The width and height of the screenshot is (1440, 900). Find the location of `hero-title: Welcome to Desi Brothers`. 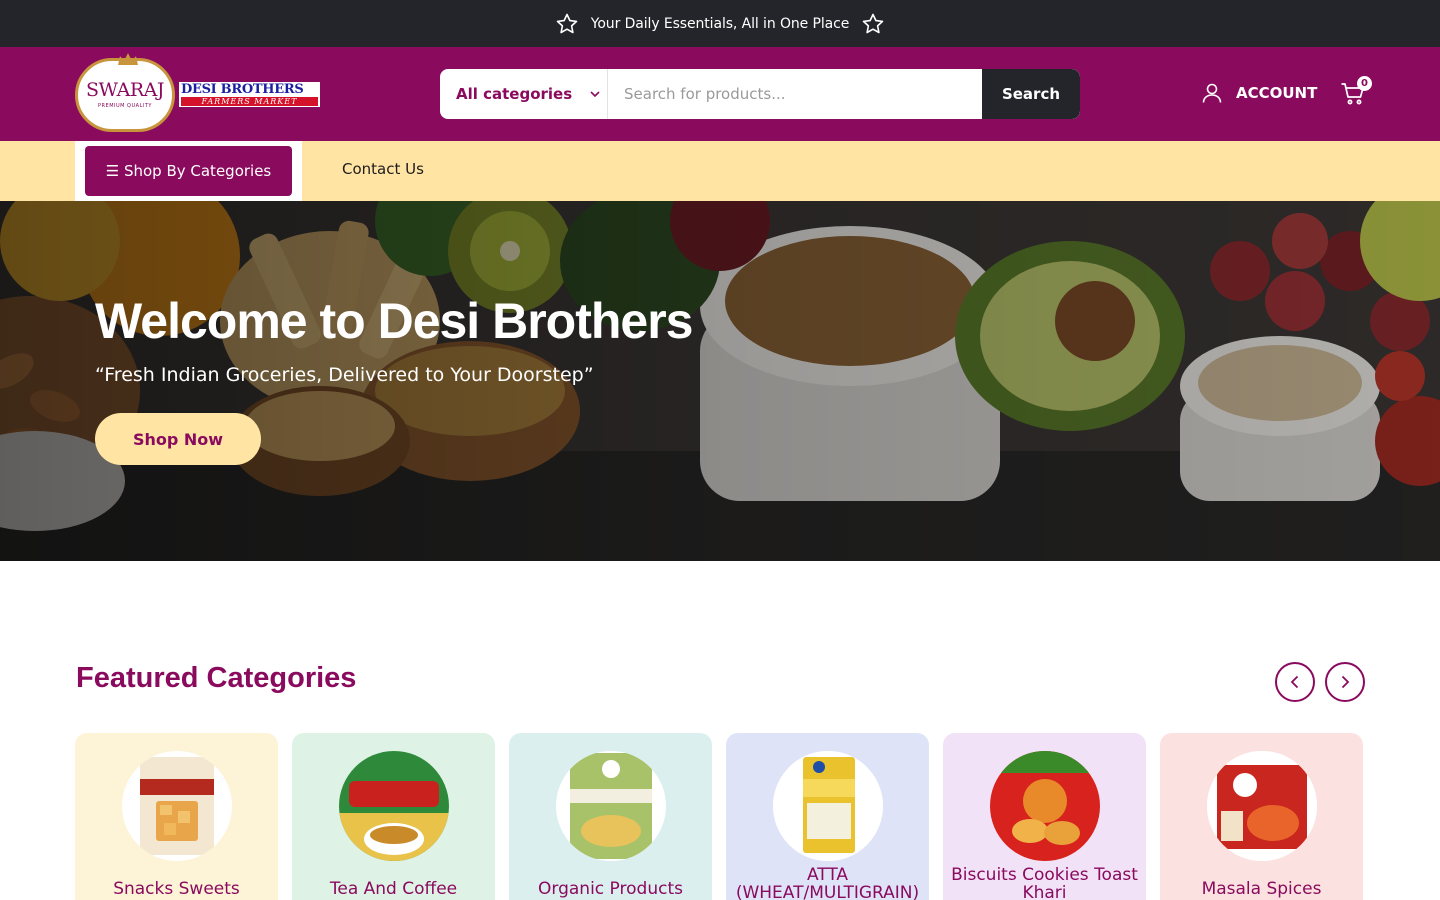

hero-title: Welcome to Desi Brothers is located at coordinates (394, 321).